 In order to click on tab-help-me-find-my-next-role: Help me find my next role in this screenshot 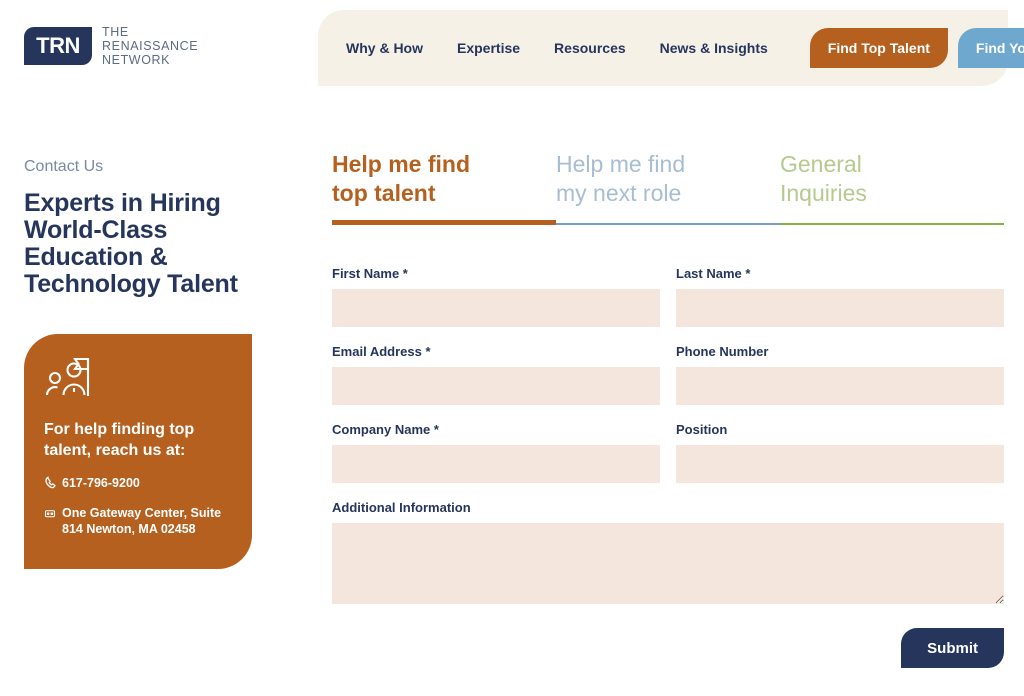, I will do `click(668, 187)`.